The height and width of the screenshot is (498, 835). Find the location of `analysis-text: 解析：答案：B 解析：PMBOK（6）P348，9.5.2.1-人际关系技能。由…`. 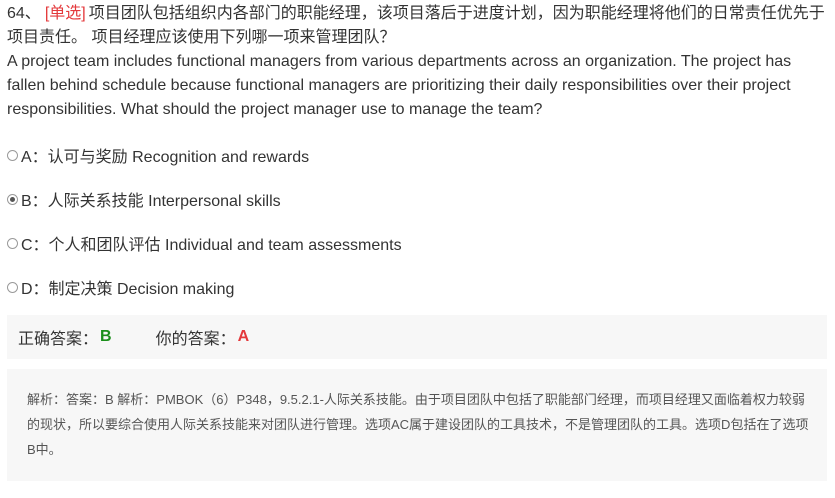

analysis-text: 解析：答案：B 解析：PMBOK（6）P348，9.5.2.1-人际关系技能。由… is located at coordinates (418, 424).